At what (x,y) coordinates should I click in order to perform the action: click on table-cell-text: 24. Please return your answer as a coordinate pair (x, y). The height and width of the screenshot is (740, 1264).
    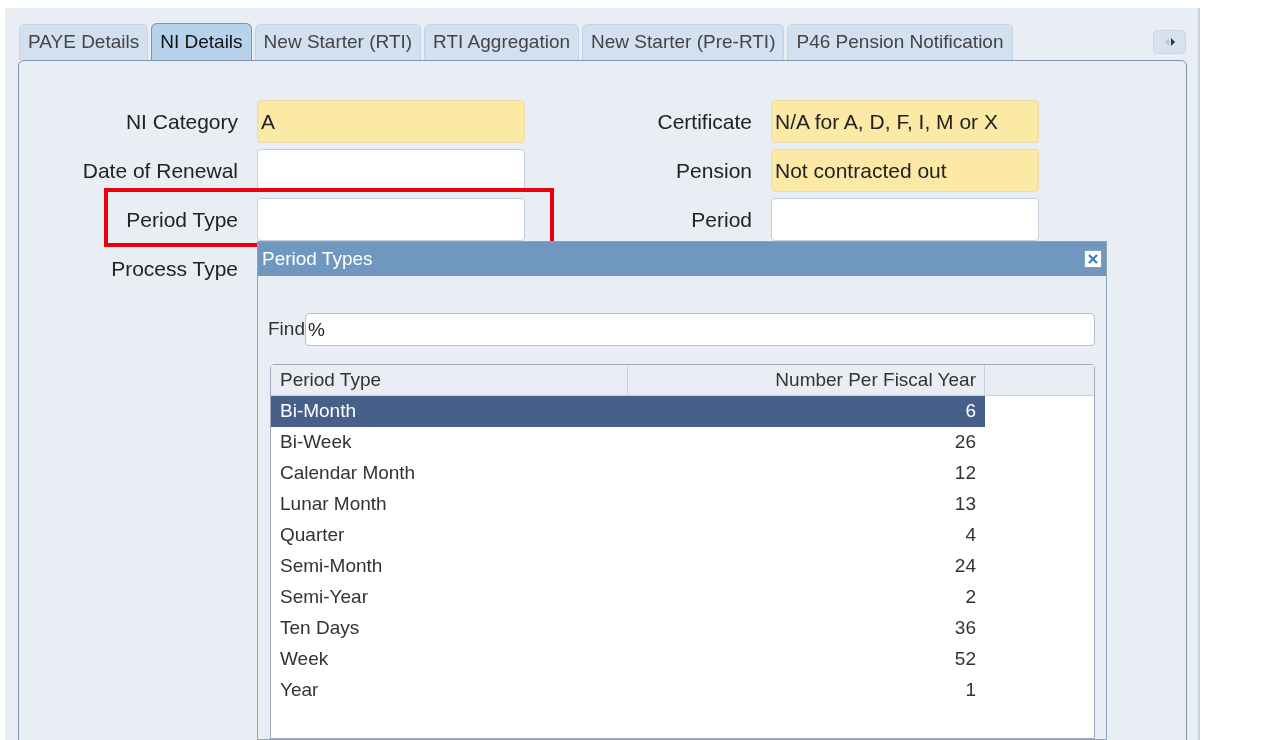
    Looking at the image, I should click on (965, 566).